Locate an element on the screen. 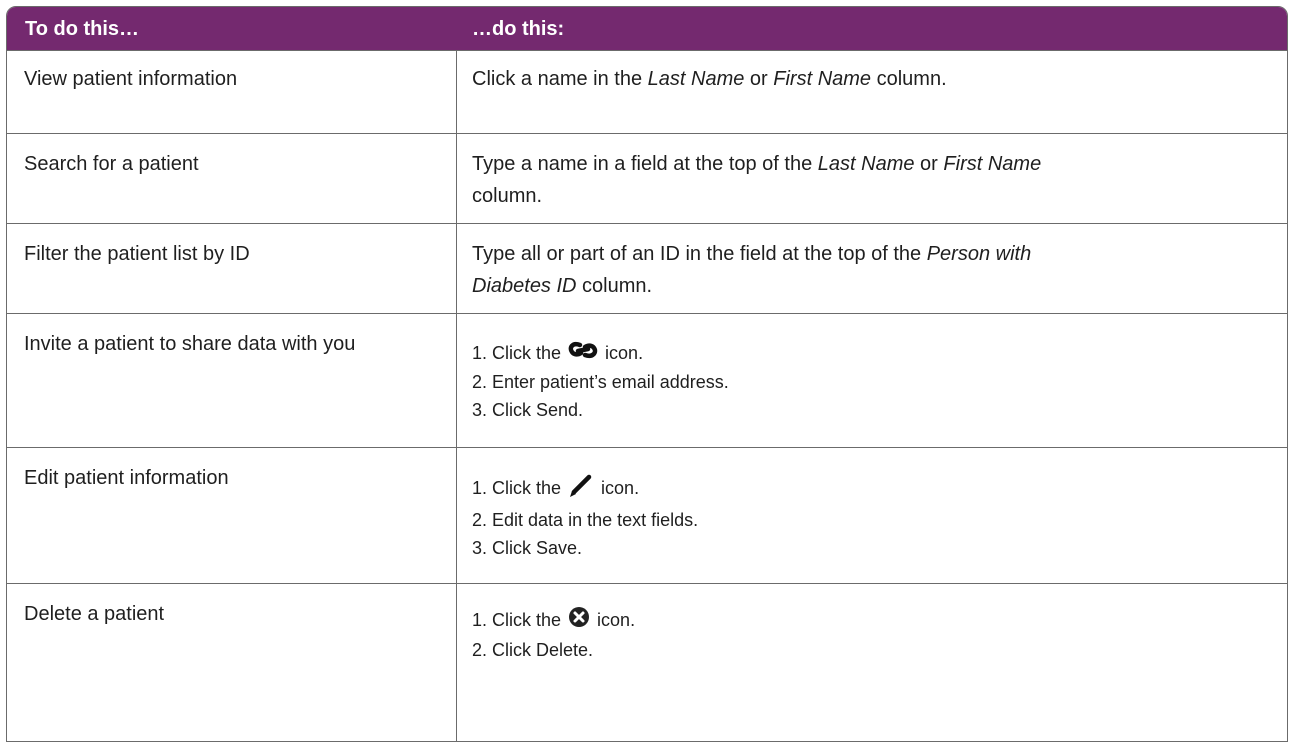 This screenshot has width=1295, height=742. row-action: Invite a patient to share data with you is located at coordinates (190, 344).